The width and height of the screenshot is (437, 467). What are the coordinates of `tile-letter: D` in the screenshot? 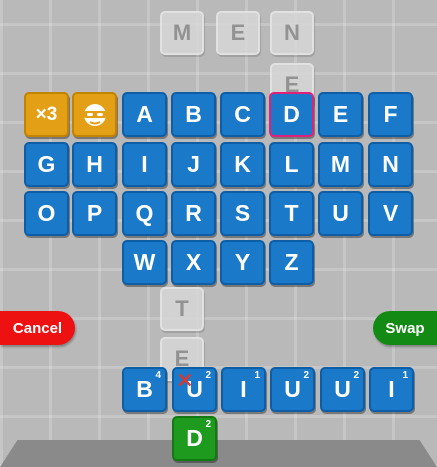 It's located at (194, 438).